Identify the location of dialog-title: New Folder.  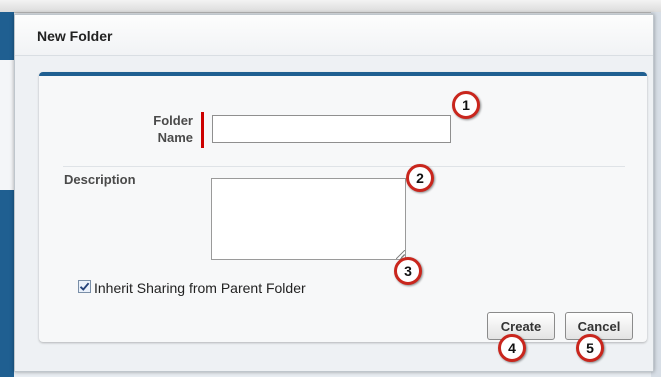
(75, 36).